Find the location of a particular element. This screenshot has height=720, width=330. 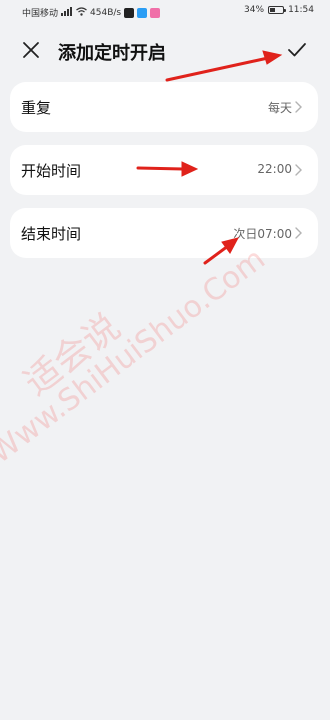

repeat-label: 重复 is located at coordinates (36, 108).